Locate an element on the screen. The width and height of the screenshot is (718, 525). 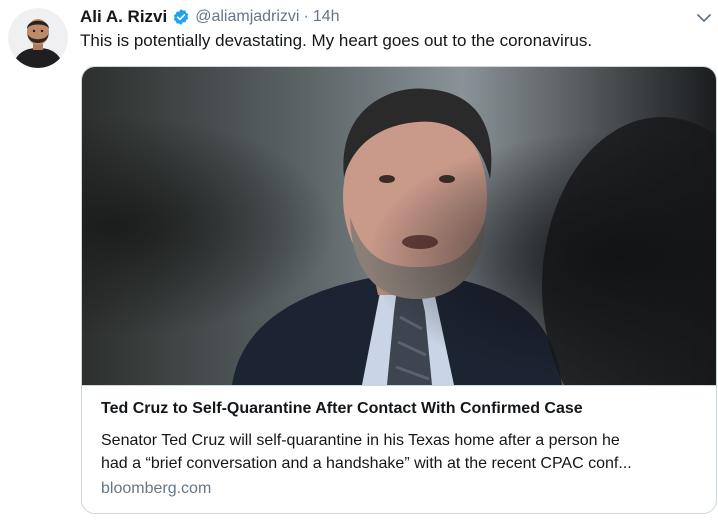
avatar is located at coordinates (38, 38).